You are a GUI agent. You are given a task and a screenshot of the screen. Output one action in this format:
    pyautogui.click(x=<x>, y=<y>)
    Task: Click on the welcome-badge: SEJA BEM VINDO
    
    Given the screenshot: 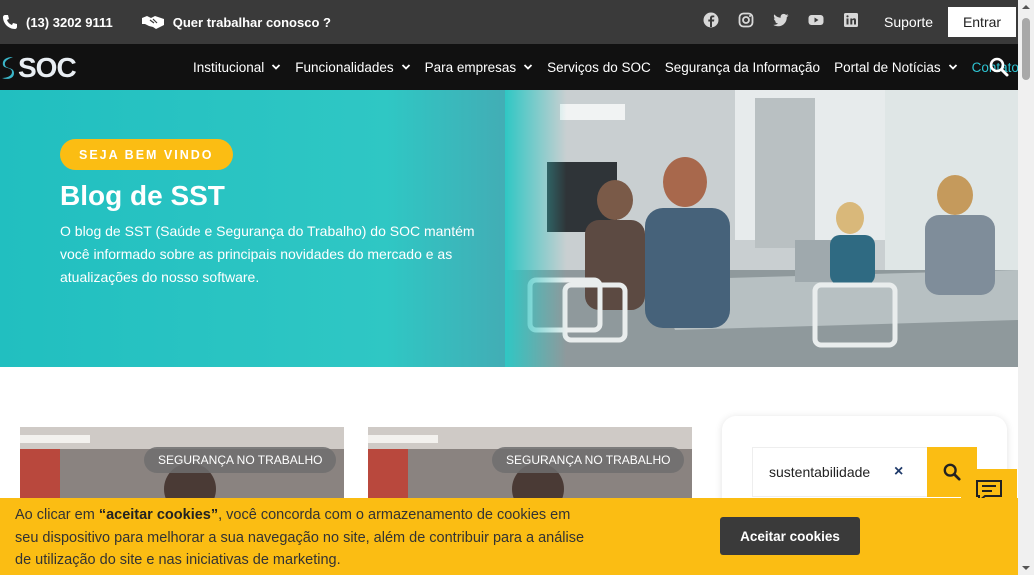 What is the action you would take?
    pyautogui.click(x=146, y=154)
    